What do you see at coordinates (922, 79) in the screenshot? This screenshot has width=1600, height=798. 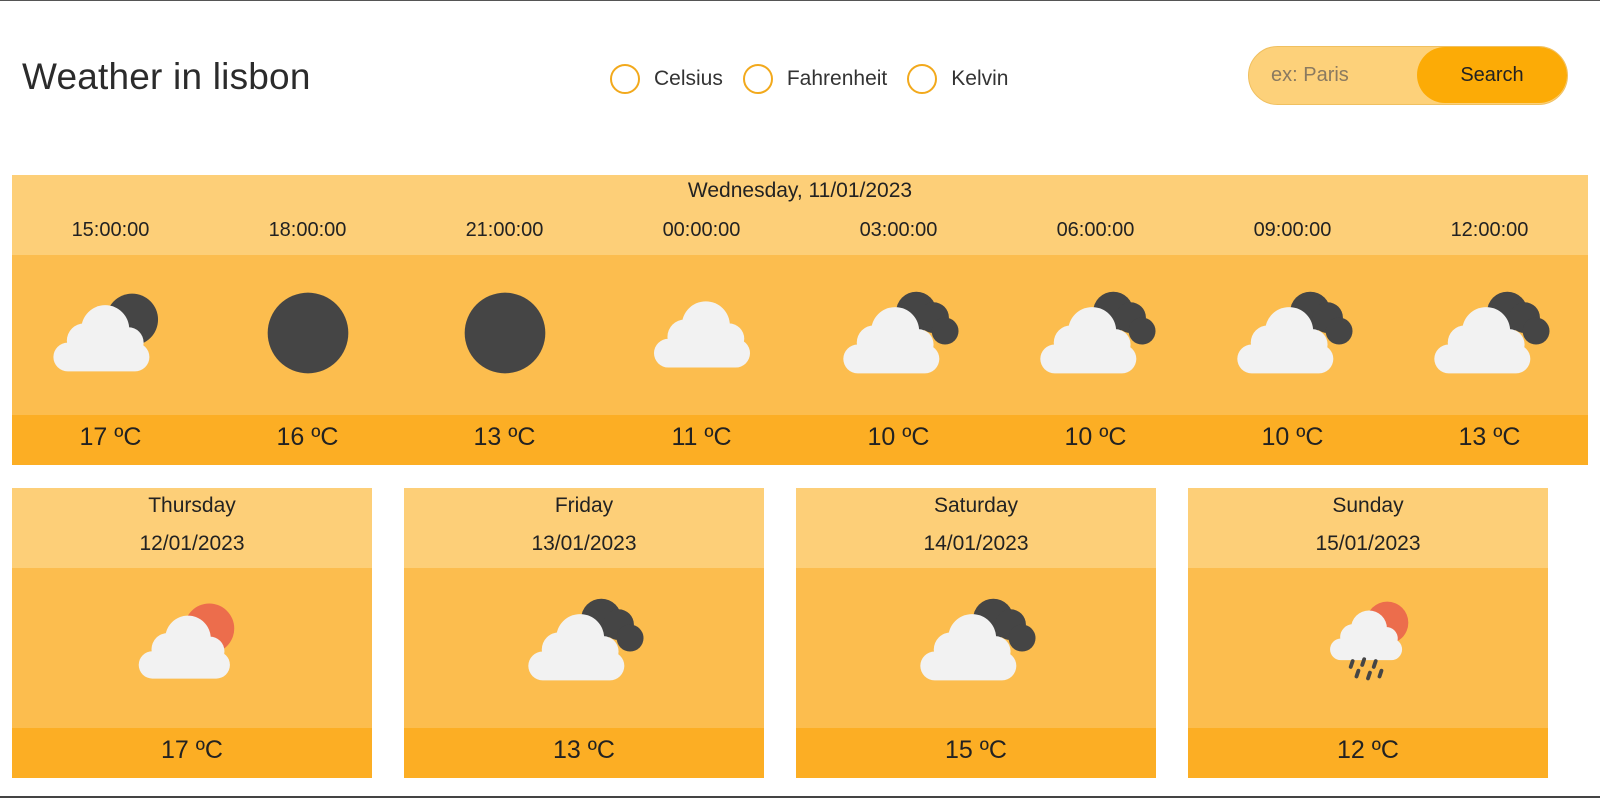 I see `kelvin-radio` at bounding box center [922, 79].